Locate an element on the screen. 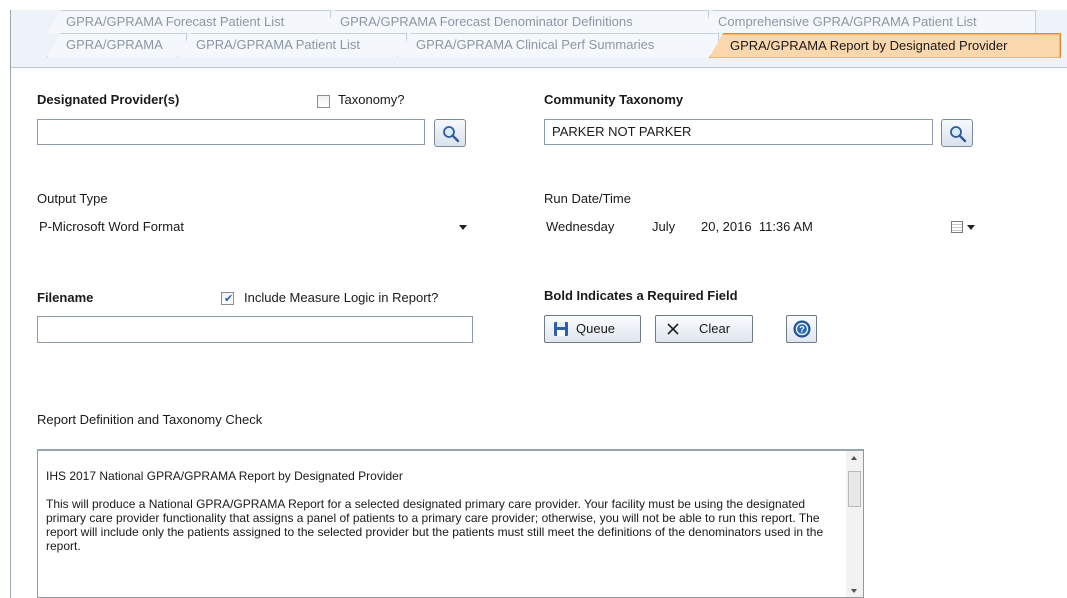 The height and width of the screenshot is (598, 1067). designated-provider-label: Designated Provider(s) is located at coordinates (108, 99).